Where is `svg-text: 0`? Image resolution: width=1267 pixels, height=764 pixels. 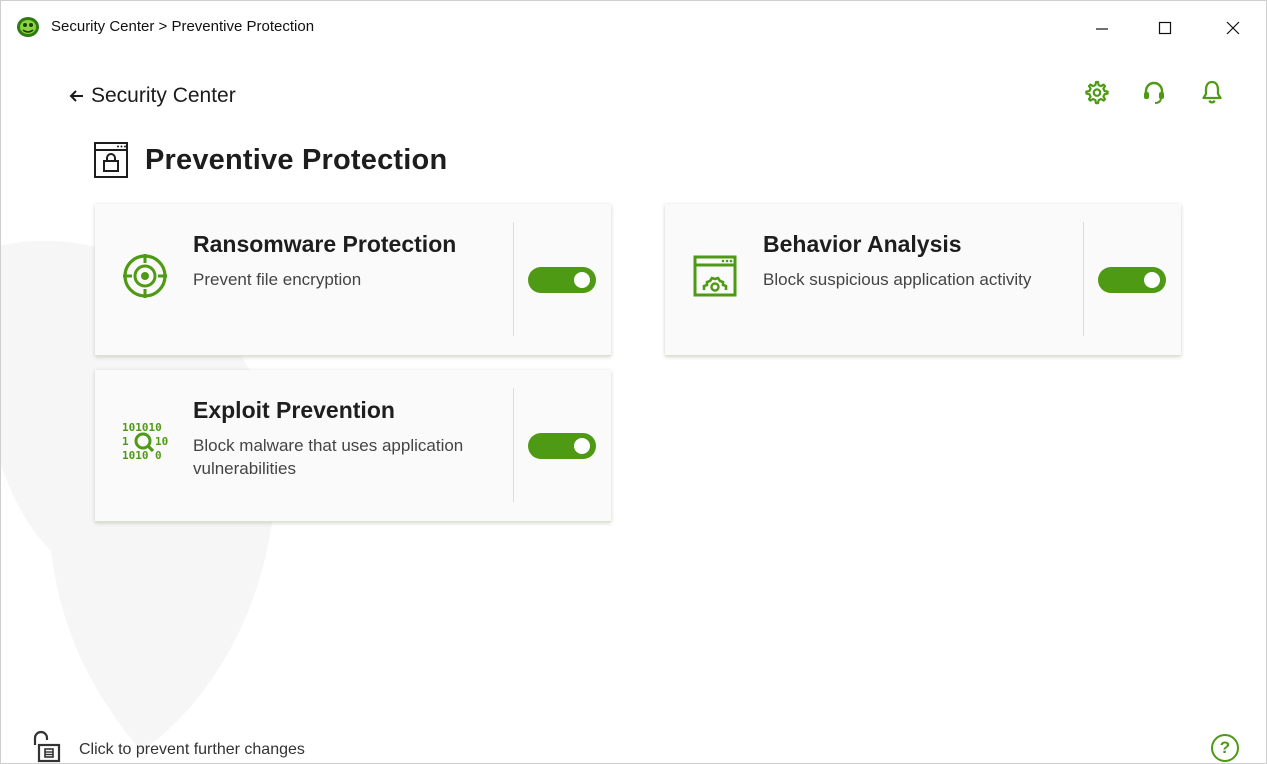
svg-text: 0 is located at coordinates (158, 455).